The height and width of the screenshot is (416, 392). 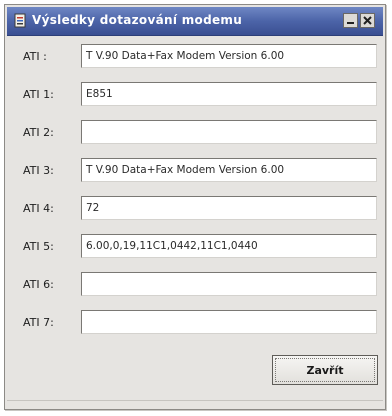 I want to click on ati3-field: T V.90 Data+Fax Modem Version 6.00, so click(x=229, y=170).